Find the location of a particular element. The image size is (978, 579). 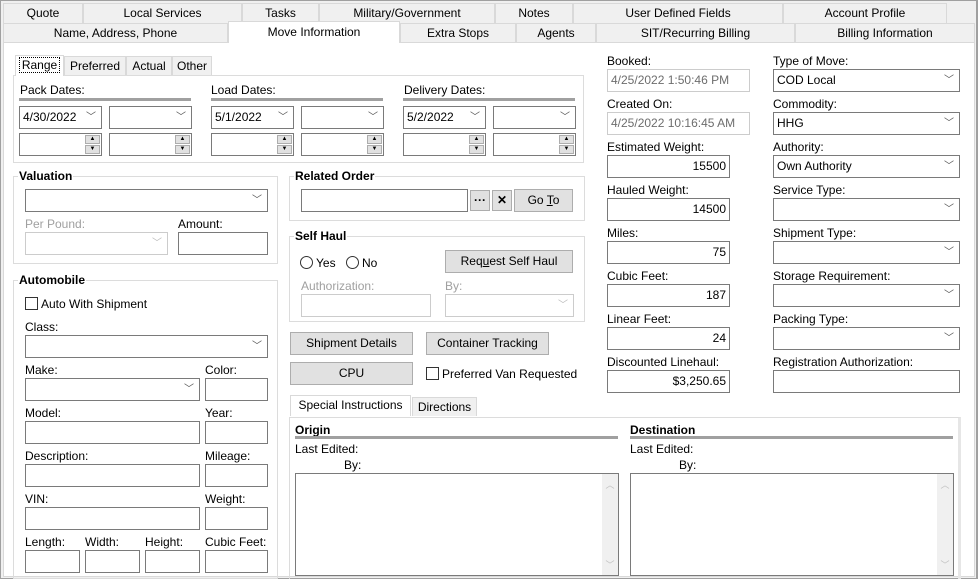

model-input is located at coordinates (112, 432).